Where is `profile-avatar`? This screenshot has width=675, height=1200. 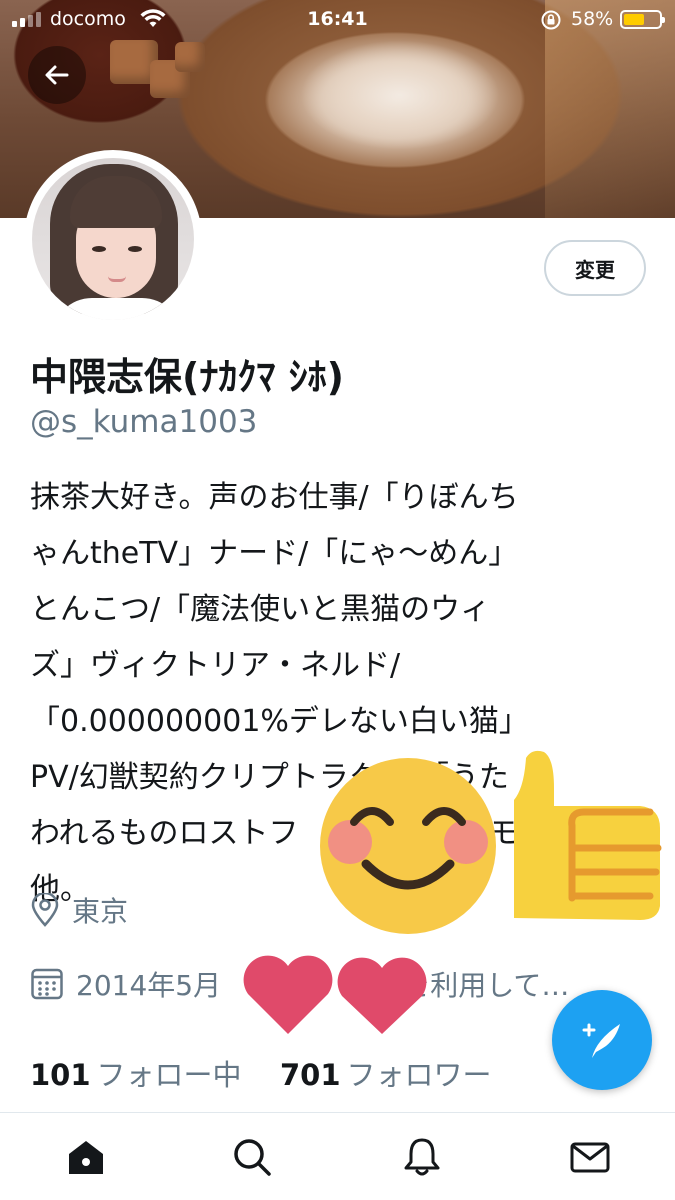 profile-avatar is located at coordinates (113, 239).